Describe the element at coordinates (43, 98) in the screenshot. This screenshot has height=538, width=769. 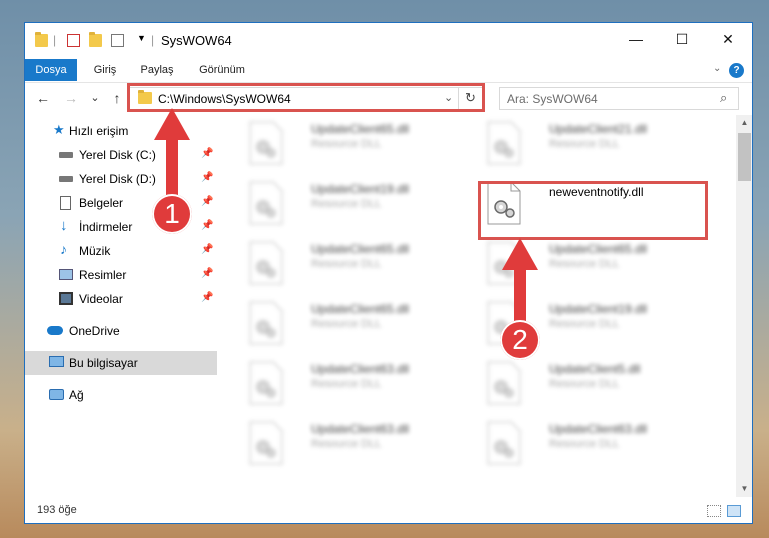
I see `back-button: ←` at that location.